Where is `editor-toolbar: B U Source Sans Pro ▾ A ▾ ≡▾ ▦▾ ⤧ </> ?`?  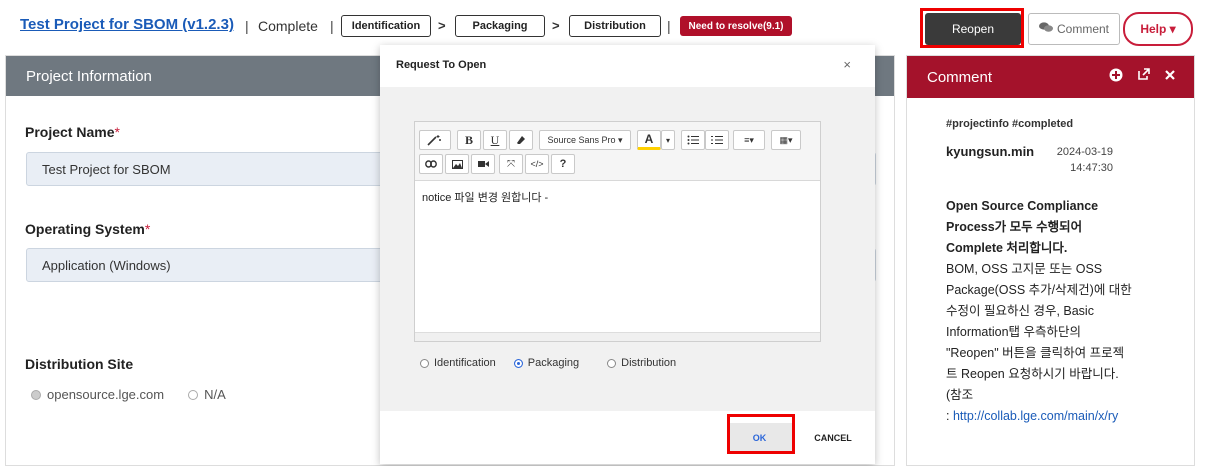 editor-toolbar: B U Source Sans Pro ▾ A ▾ ≡▾ ▦▾ ⤧ </> ? is located at coordinates (617, 151).